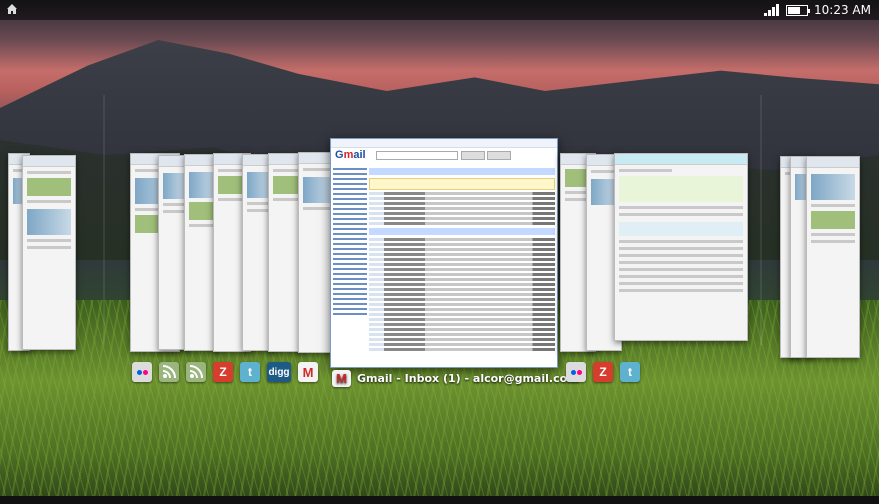 The image size is (879, 504). I want to click on right-group-icons: Z t, so click(603, 372).